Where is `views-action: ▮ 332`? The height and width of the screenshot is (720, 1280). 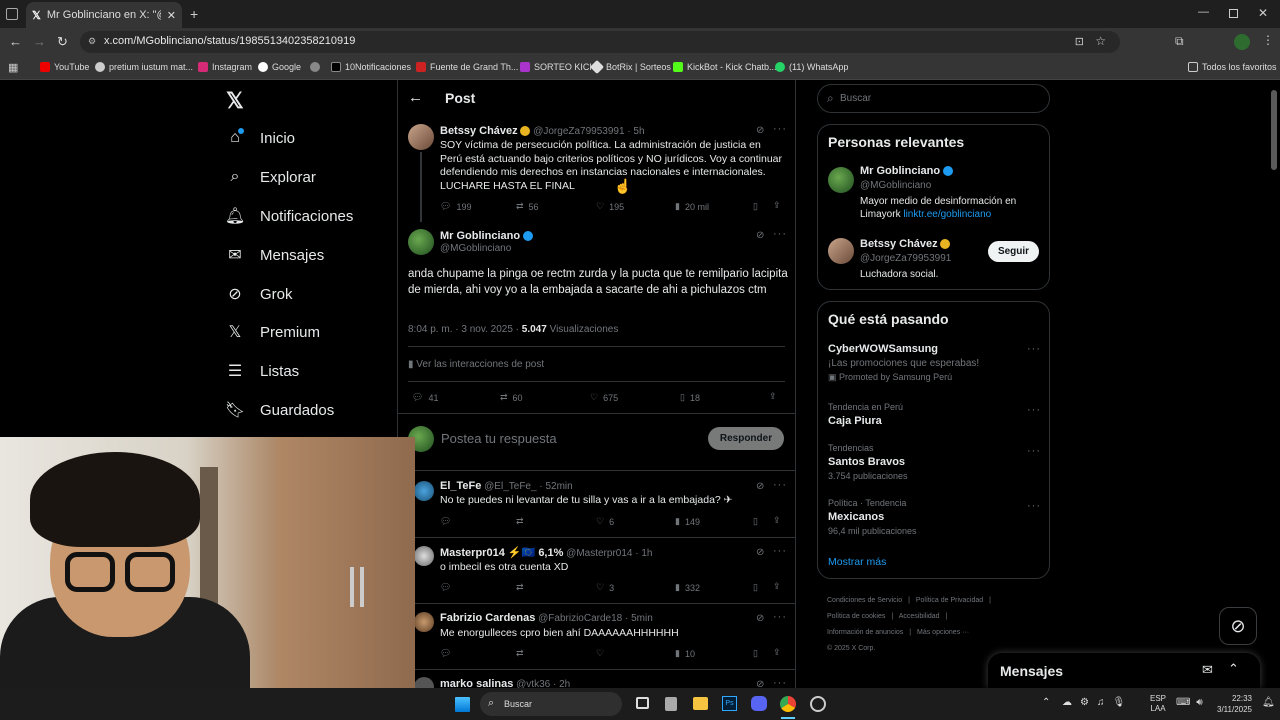
views-action: ▮ 332 is located at coordinates (687, 587).